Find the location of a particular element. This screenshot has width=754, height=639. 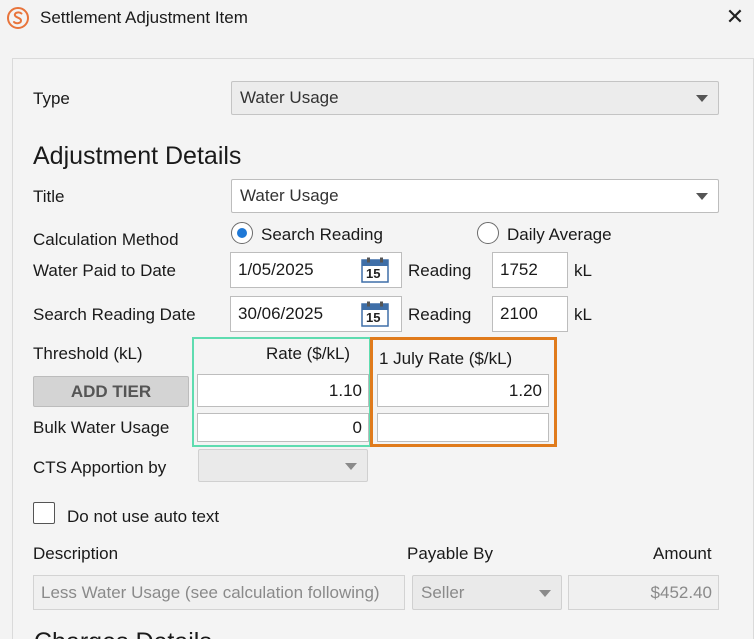

search-reading-date-value: 30/06/2025 is located at coordinates (281, 313).